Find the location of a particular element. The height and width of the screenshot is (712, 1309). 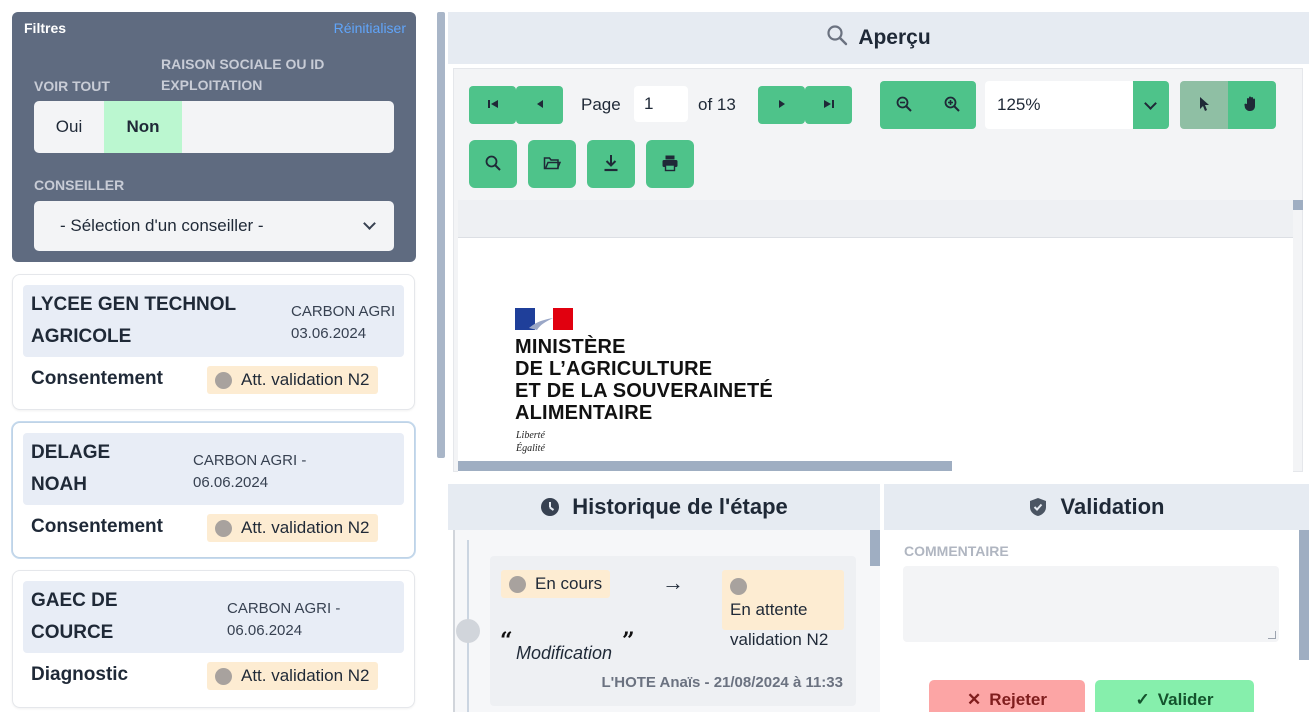

zoom-in-button is located at coordinates (952, 105).